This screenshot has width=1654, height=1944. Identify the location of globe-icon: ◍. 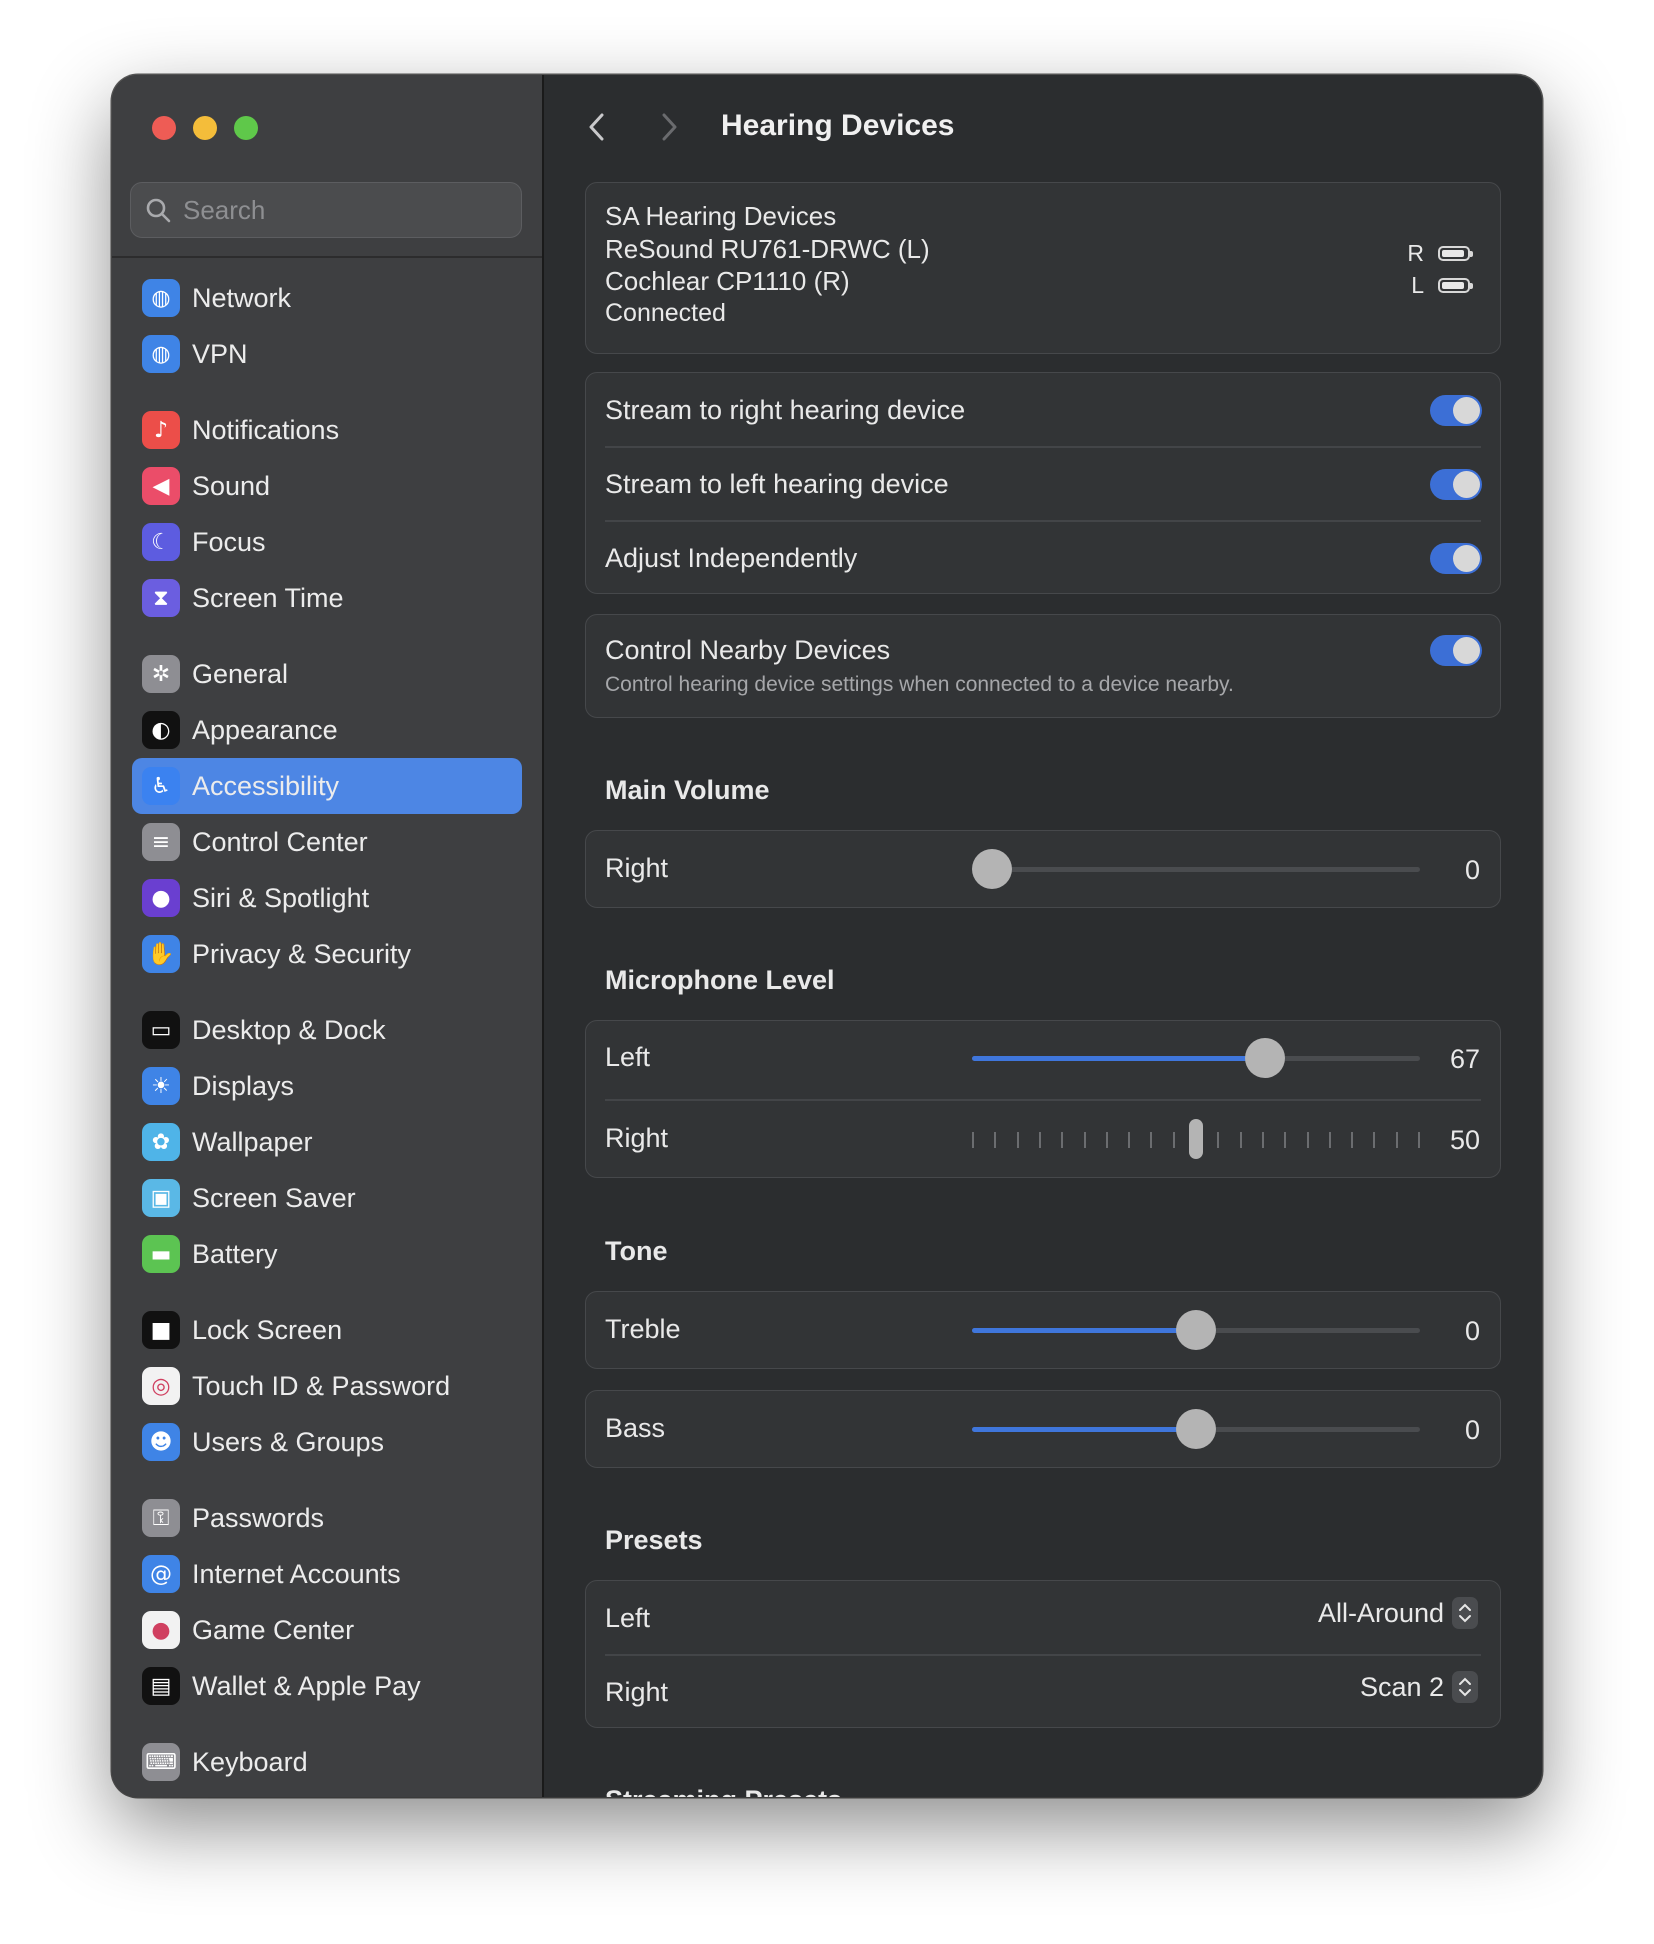
(161, 298).